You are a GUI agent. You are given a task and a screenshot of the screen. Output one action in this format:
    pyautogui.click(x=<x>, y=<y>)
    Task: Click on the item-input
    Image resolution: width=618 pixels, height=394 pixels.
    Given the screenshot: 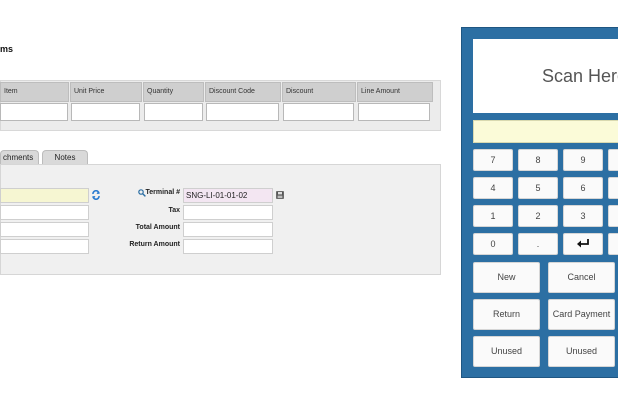 What is the action you would take?
    pyautogui.click(x=34, y=112)
    